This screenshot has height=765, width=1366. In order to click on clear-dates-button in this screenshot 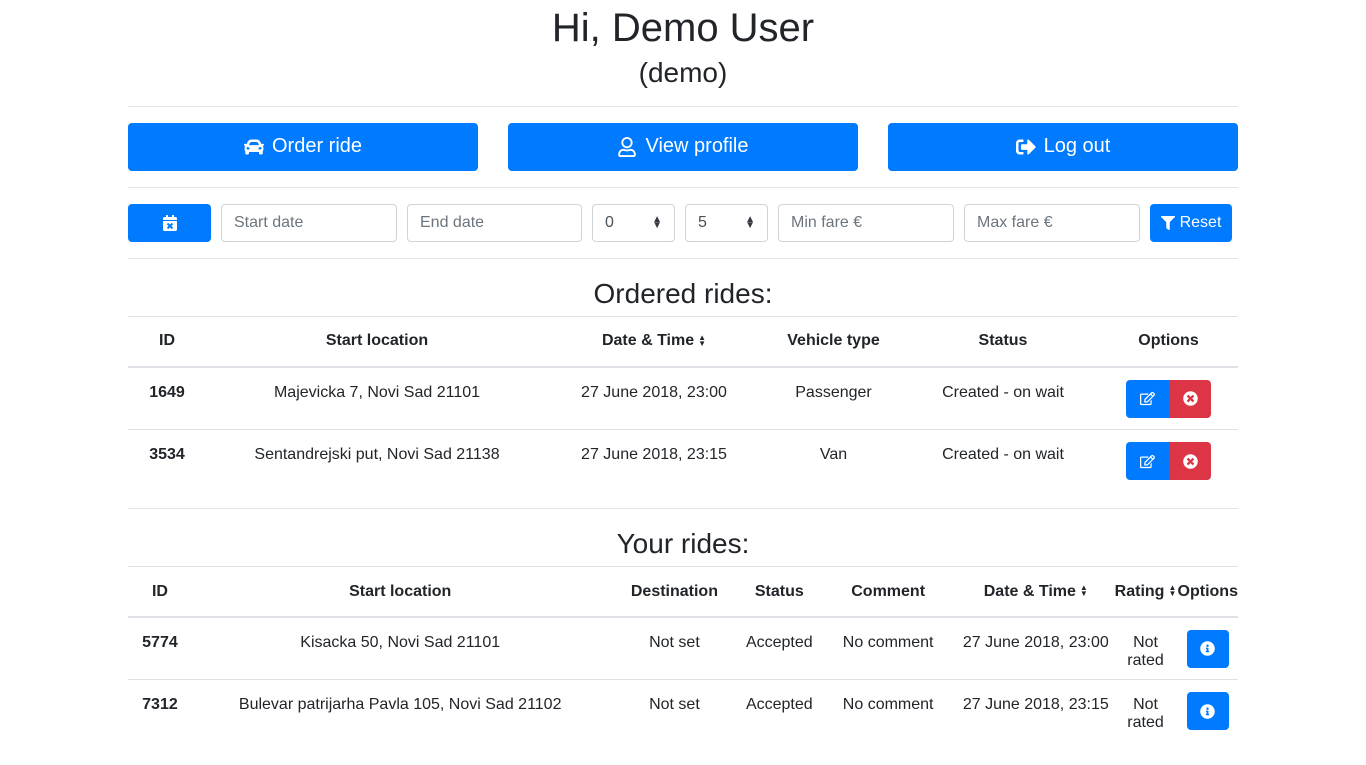, I will do `click(169, 222)`.